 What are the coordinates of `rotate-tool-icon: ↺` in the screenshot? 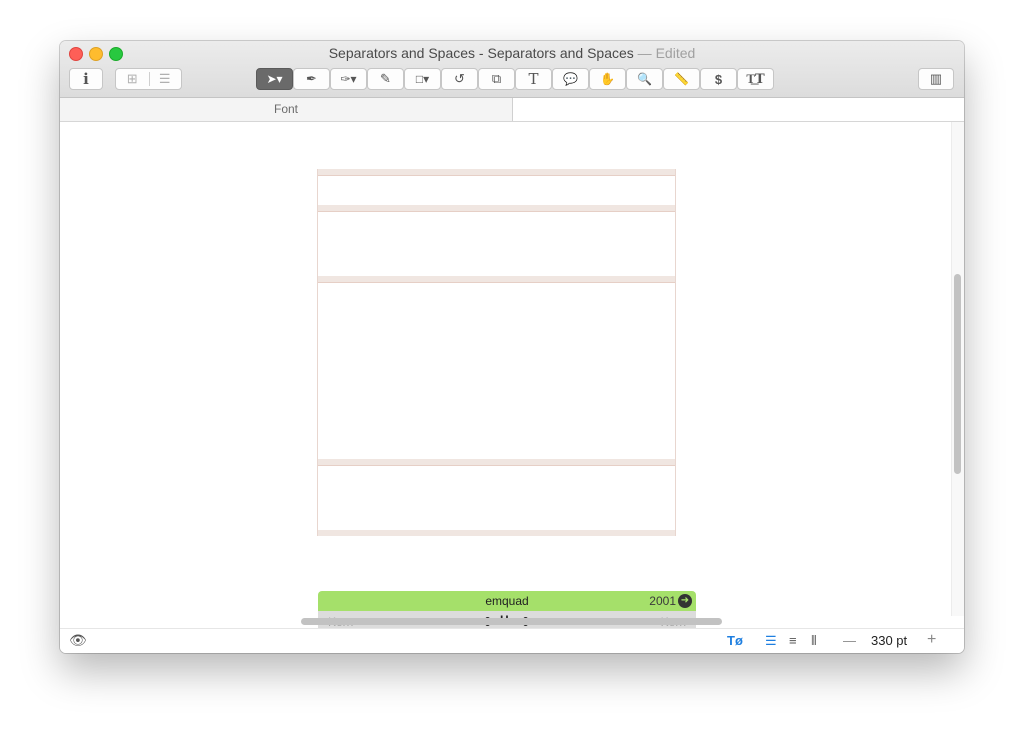 It's located at (459, 78).